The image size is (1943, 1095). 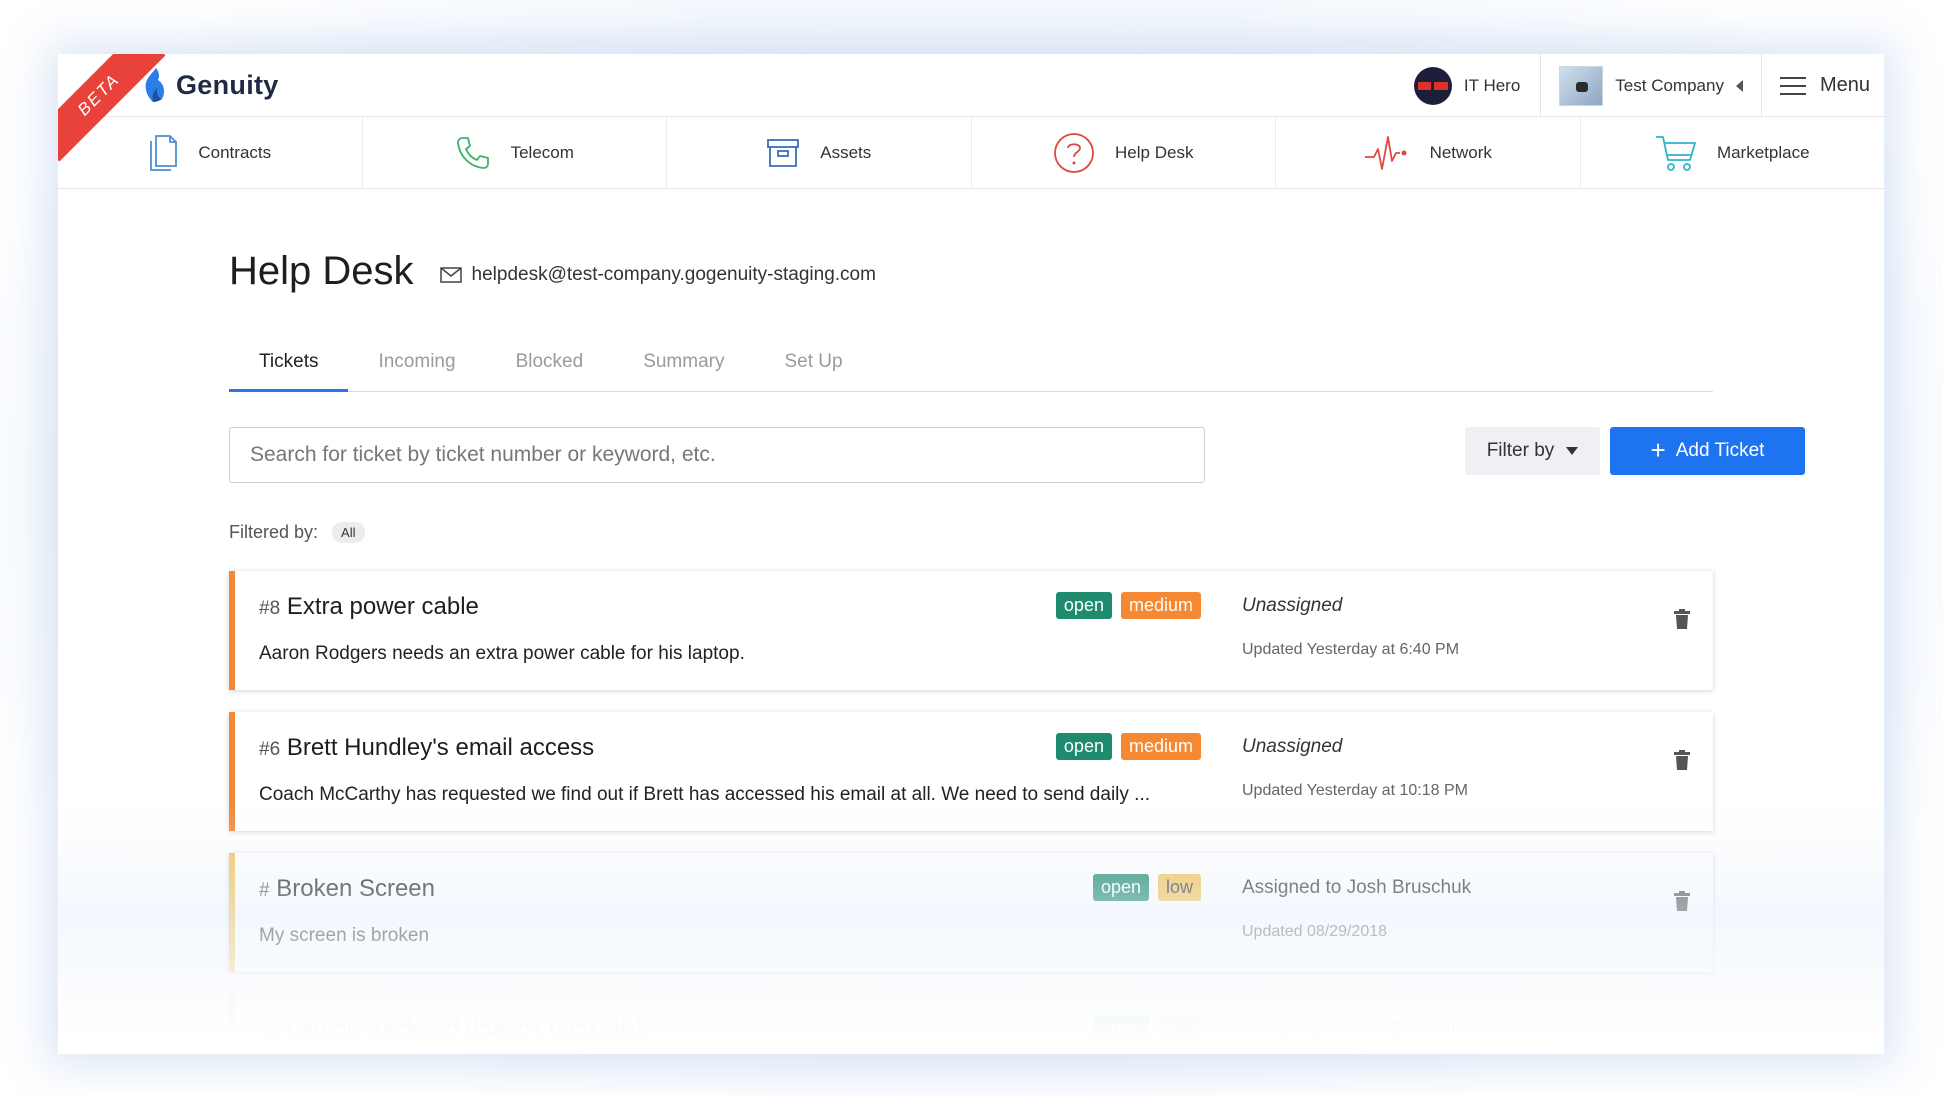 I want to click on envelope-icon, so click(x=450, y=274).